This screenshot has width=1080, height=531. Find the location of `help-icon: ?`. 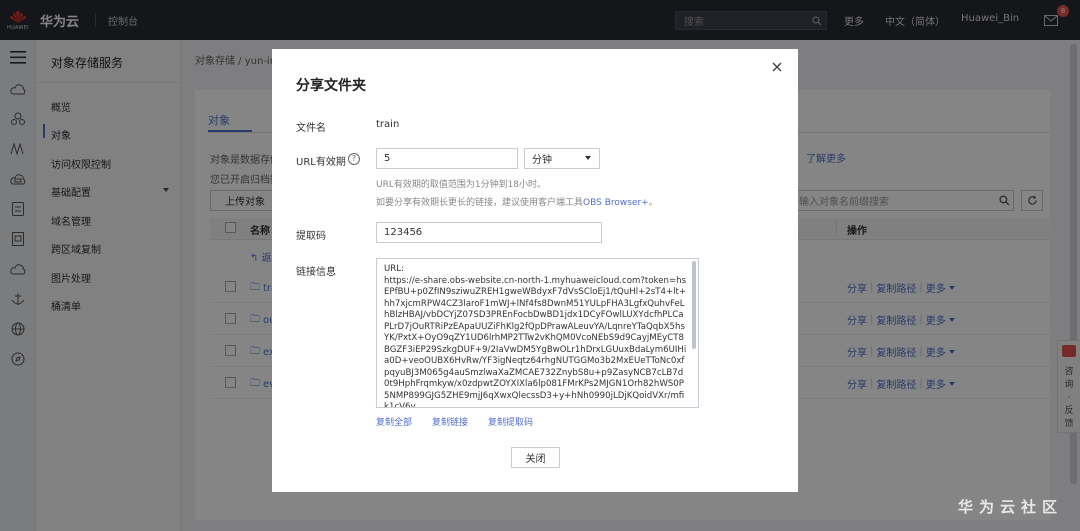

help-icon: ? is located at coordinates (354, 159).